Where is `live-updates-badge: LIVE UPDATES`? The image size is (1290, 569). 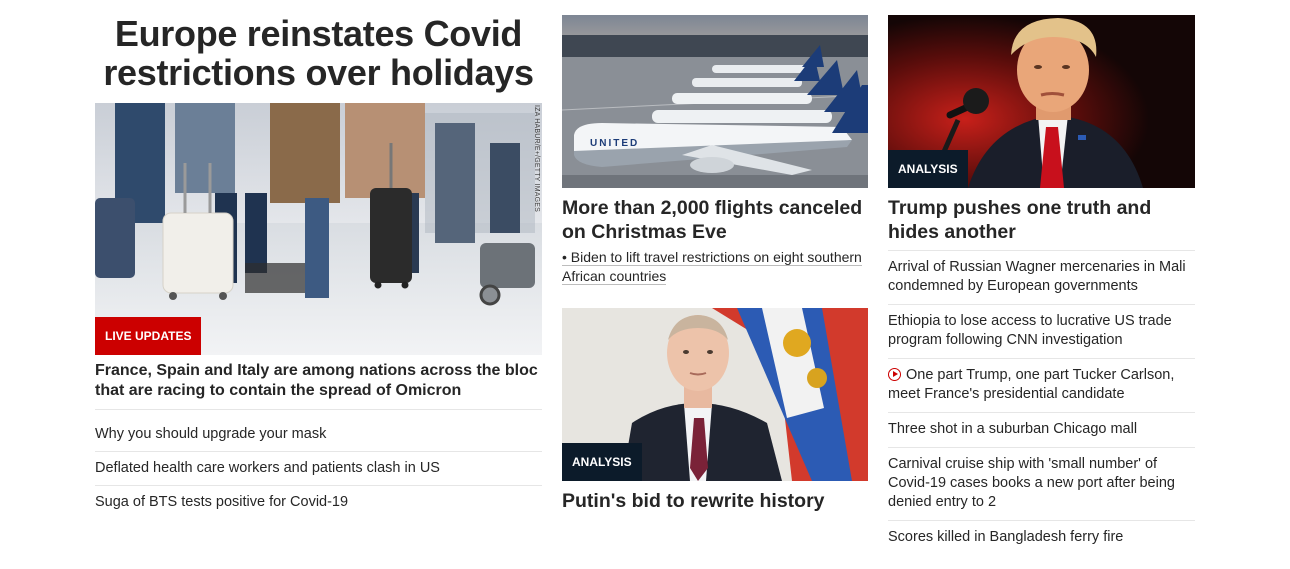
live-updates-badge: LIVE UPDATES is located at coordinates (148, 336).